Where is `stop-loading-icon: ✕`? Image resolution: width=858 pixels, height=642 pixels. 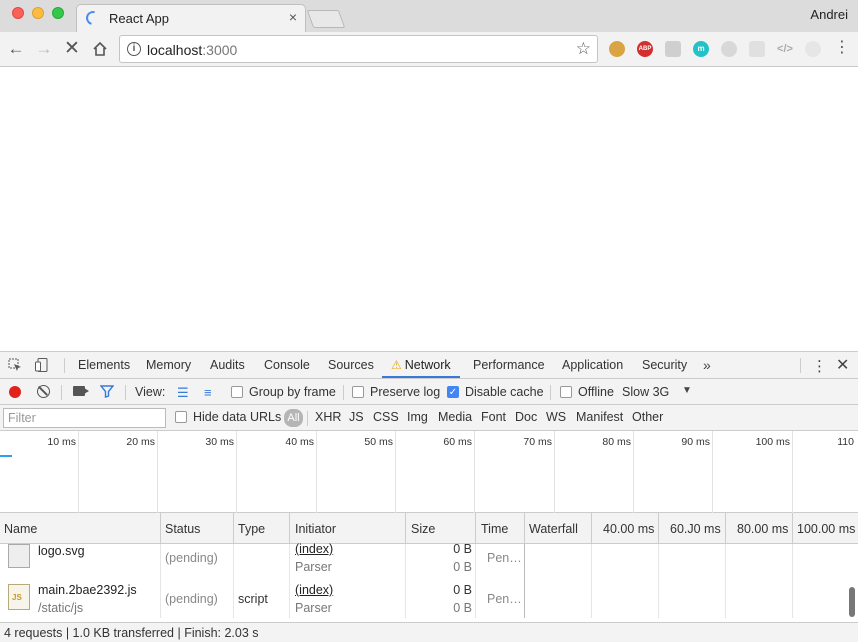 stop-loading-icon: ✕ is located at coordinates (72, 49).